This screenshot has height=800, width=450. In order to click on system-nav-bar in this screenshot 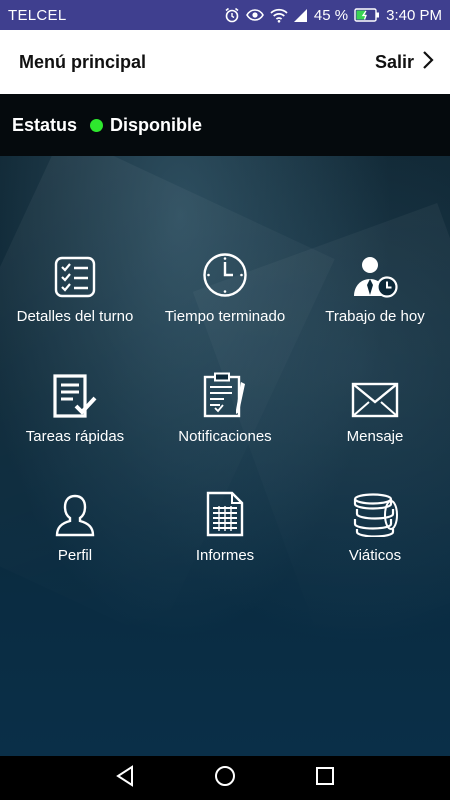, I will do `click(225, 778)`.